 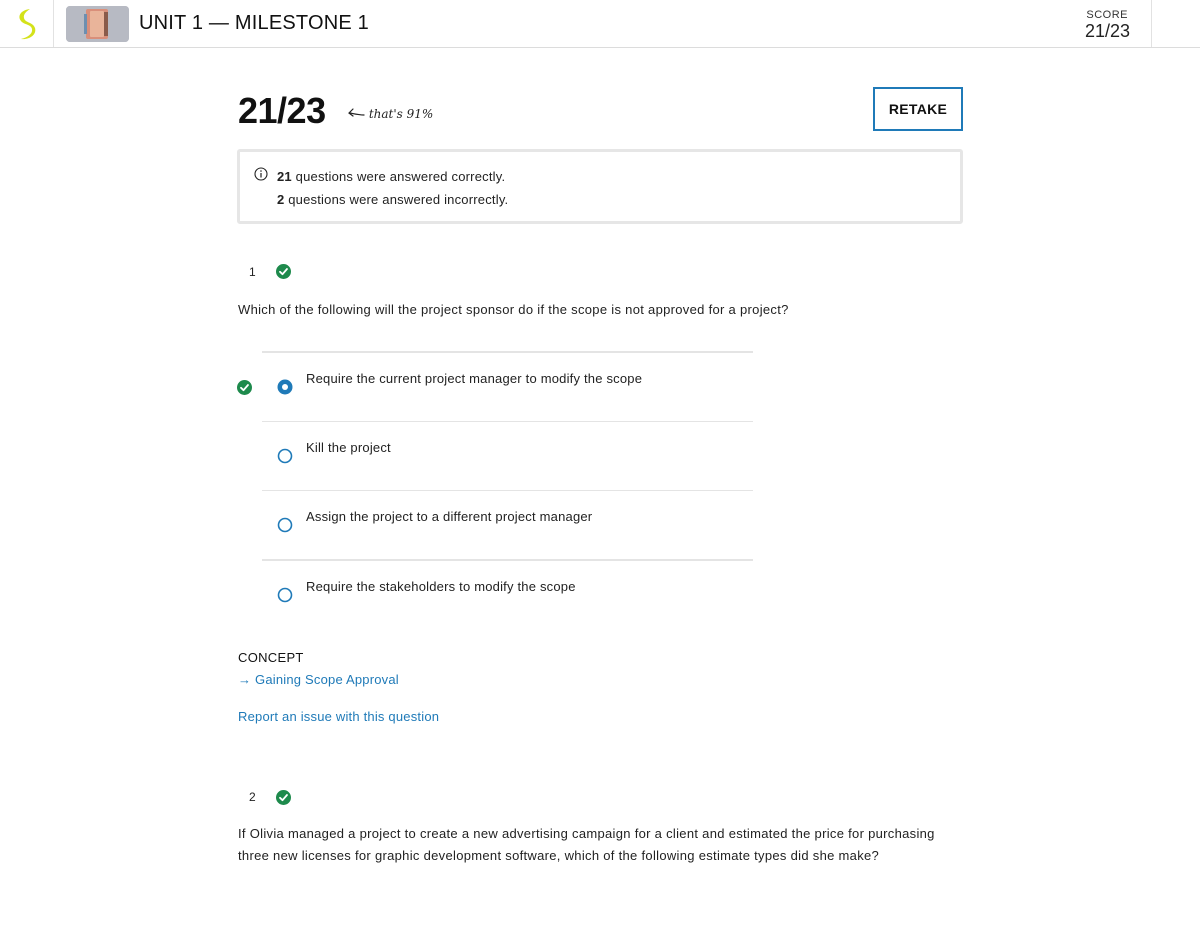 I want to click on percent-note-text: that's 91%, so click(x=401, y=114).